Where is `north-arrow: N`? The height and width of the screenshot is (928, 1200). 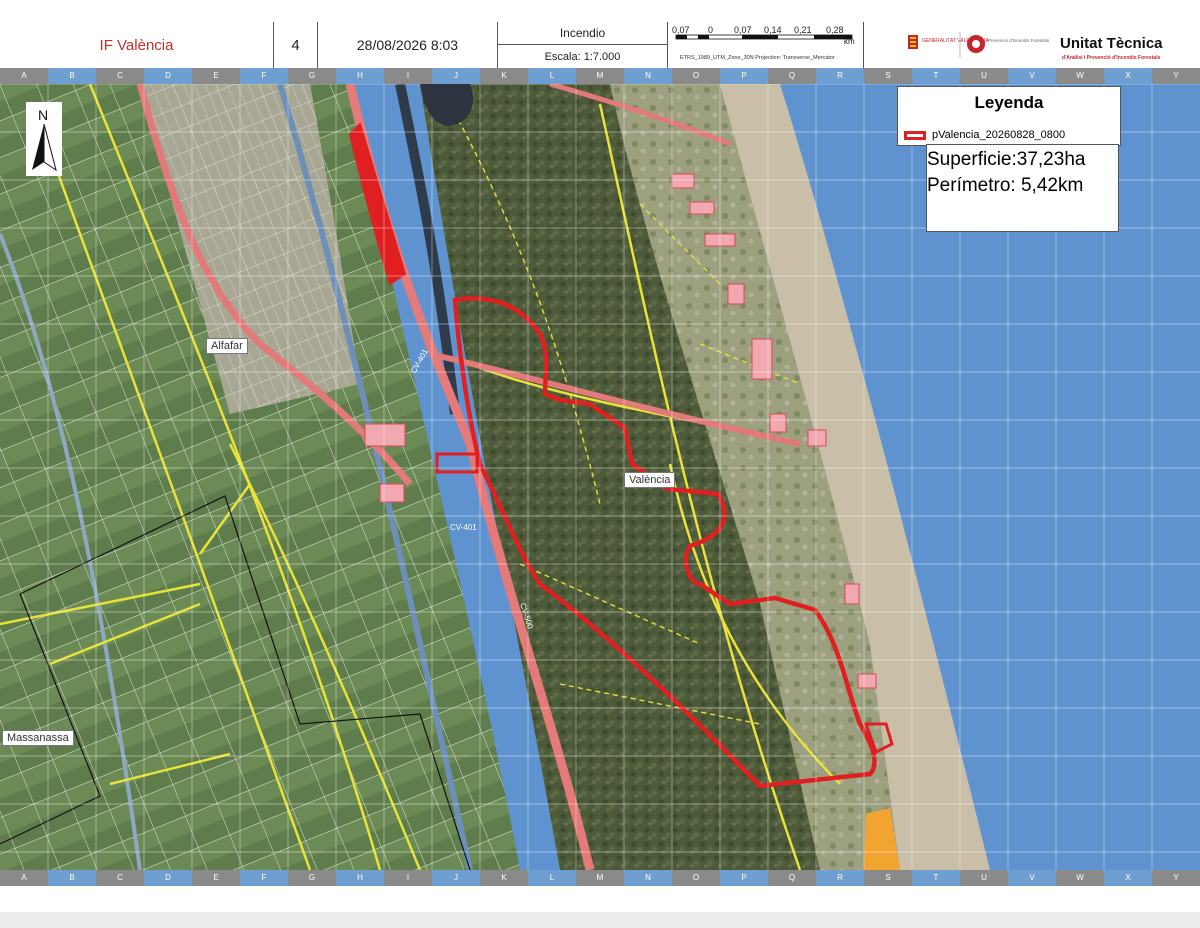 north-arrow: N is located at coordinates (44, 139).